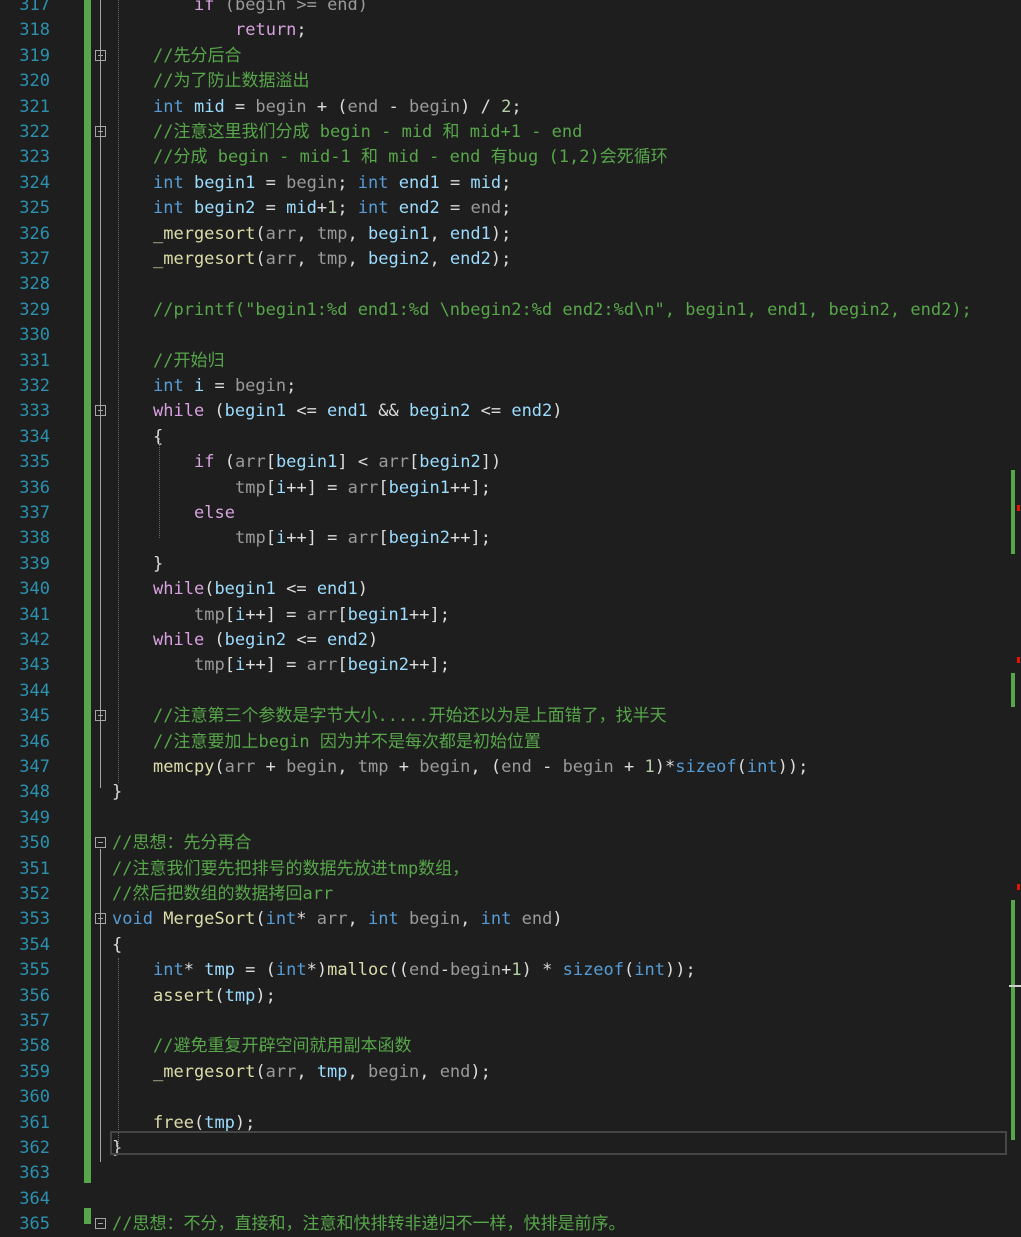  I want to click on code-token: end2, so click(470, 259).